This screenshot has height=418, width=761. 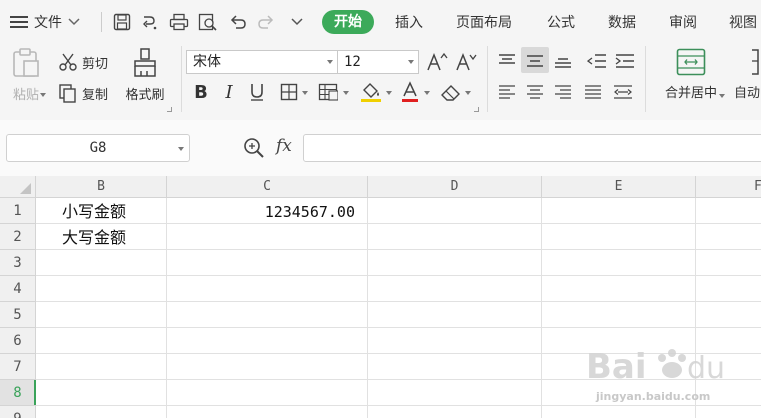 What do you see at coordinates (284, 146) in the screenshot?
I see `insert-function-button: fx` at bounding box center [284, 146].